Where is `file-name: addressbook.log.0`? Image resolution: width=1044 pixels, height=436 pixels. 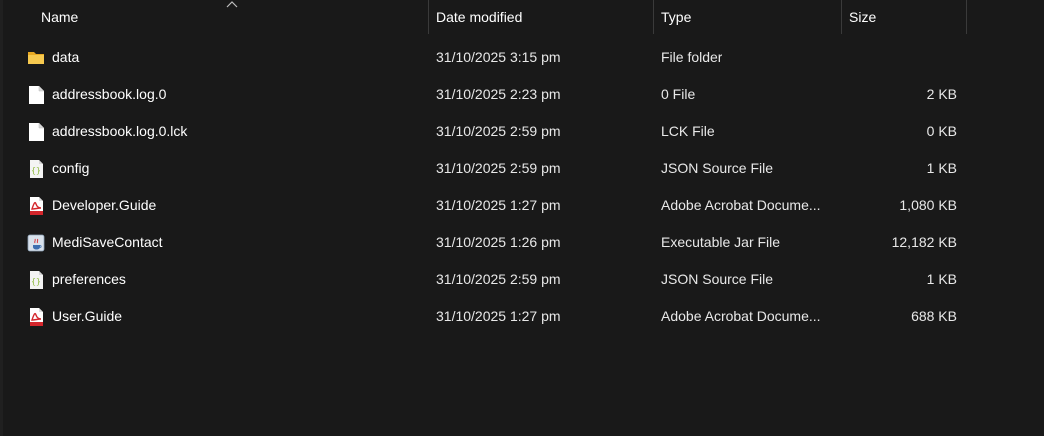
file-name: addressbook.log.0 is located at coordinates (109, 94).